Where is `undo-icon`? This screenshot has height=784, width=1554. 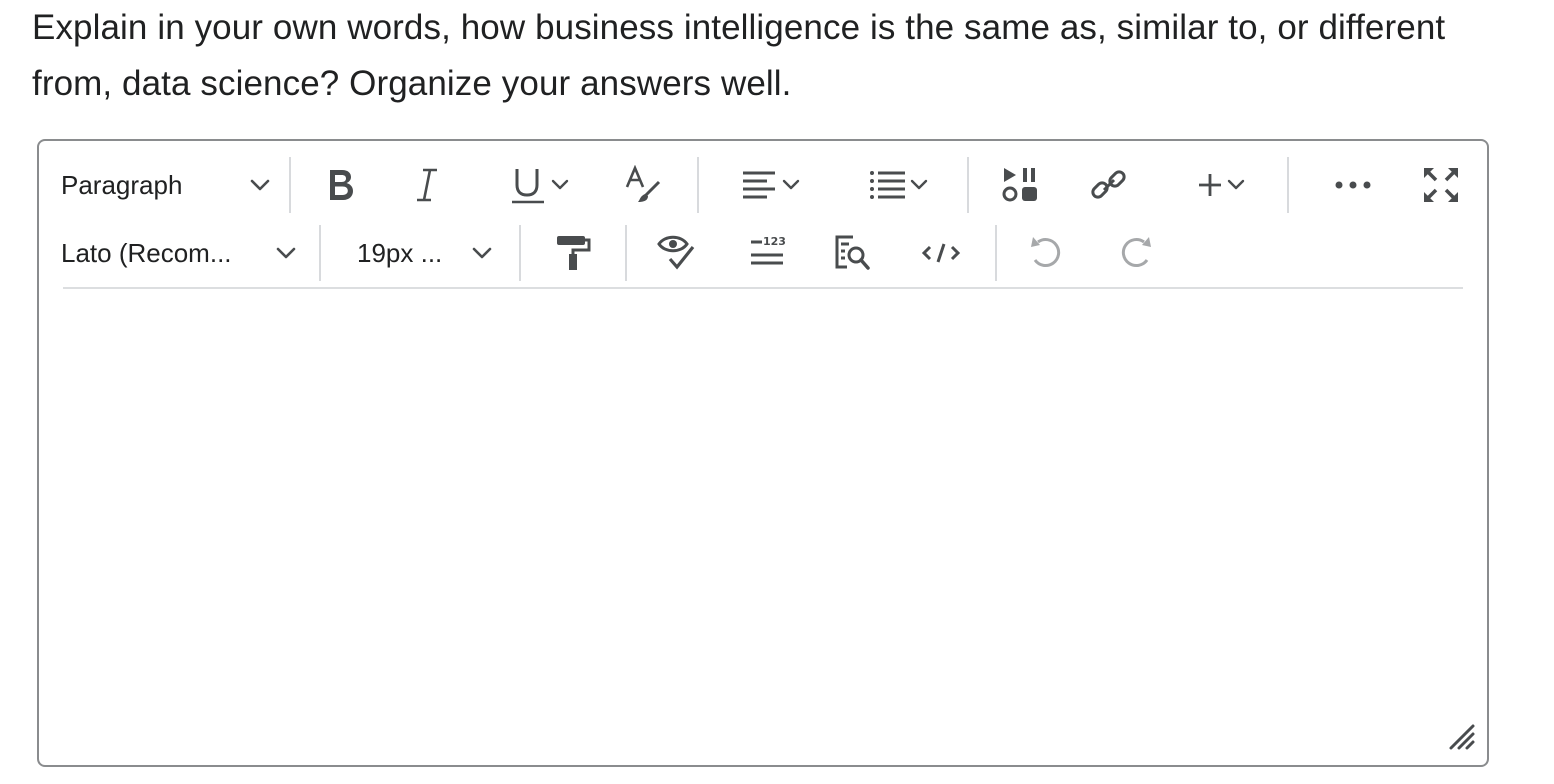 undo-icon is located at coordinates (1047, 253).